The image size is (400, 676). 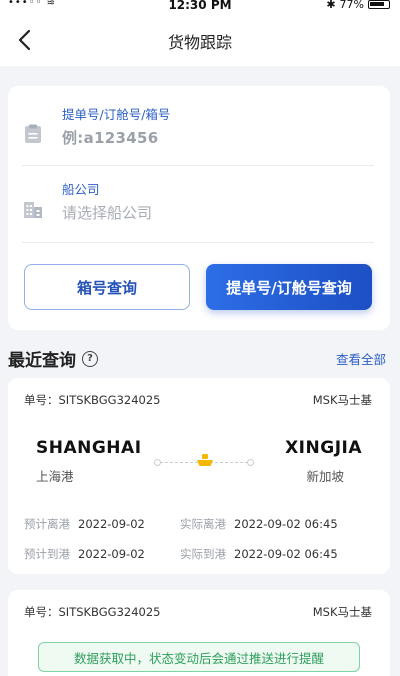 I want to click on recent-queries-label: 最近查询, so click(x=42, y=361).